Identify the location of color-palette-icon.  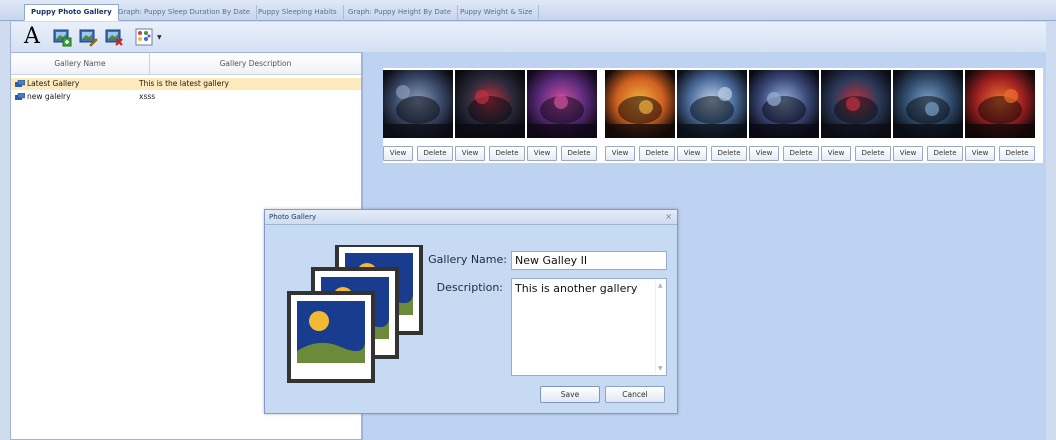
(144, 37).